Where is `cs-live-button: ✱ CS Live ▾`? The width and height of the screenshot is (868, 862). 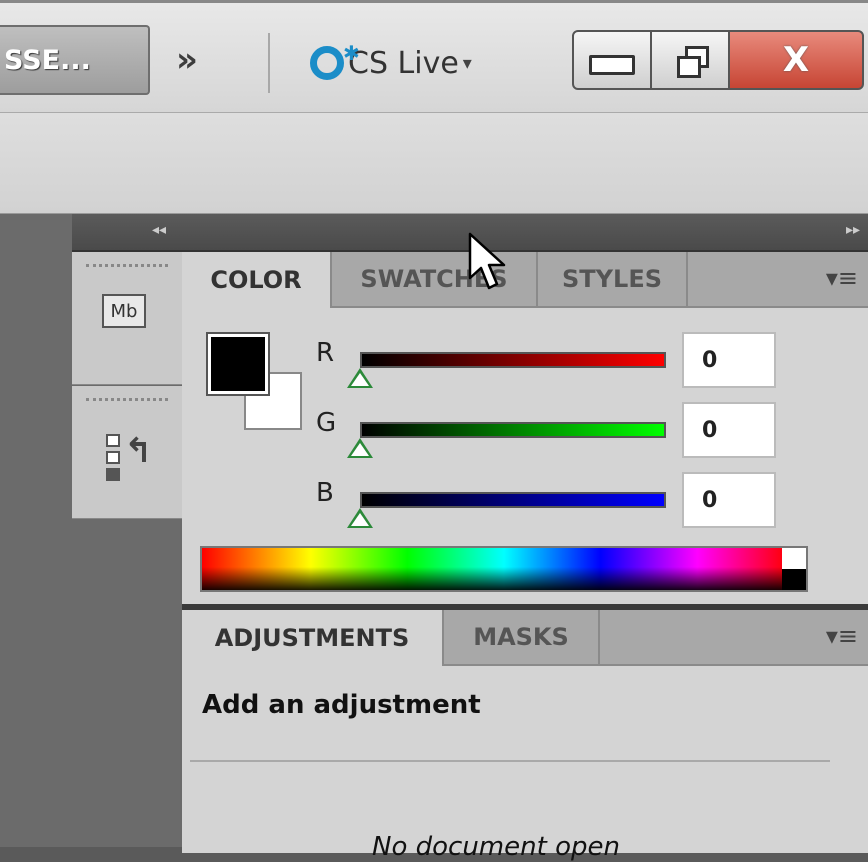
cs-live-button: ✱ CS Live ▾ is located at coordinates (391, 63).